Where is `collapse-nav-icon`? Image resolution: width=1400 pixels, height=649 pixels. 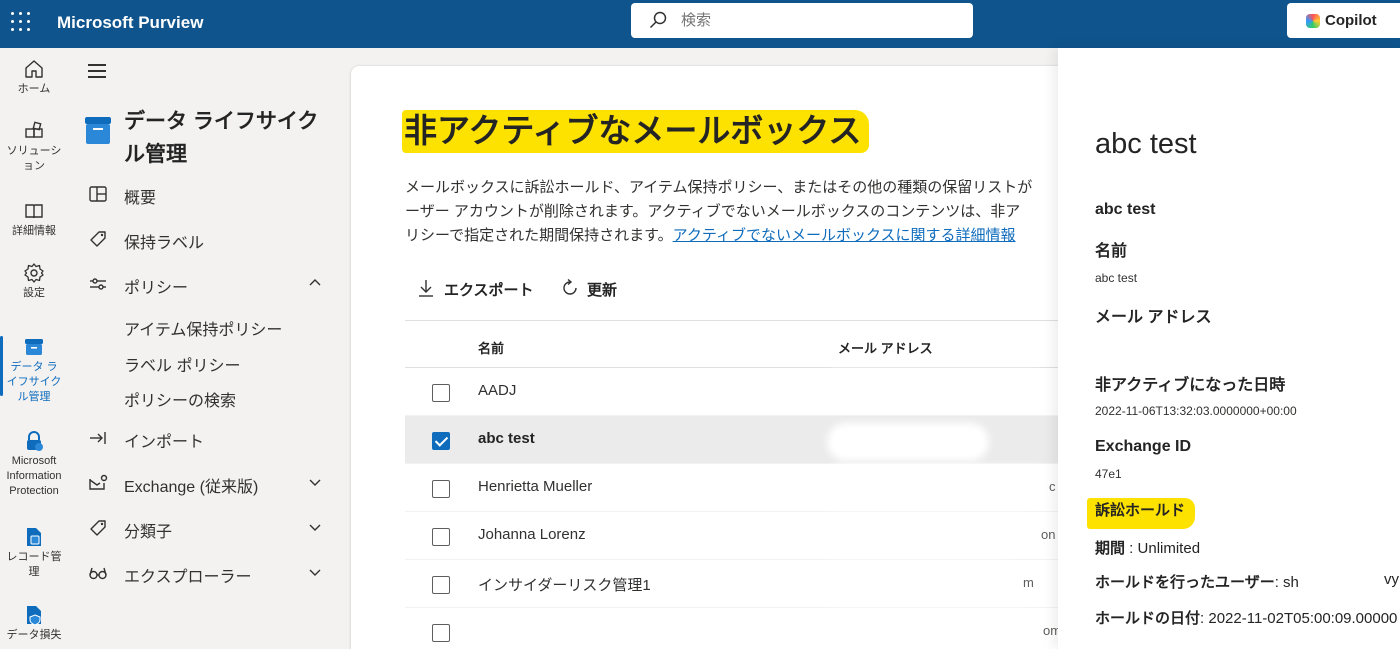
collapse-nav-icon is located at coordinates (97, 71).